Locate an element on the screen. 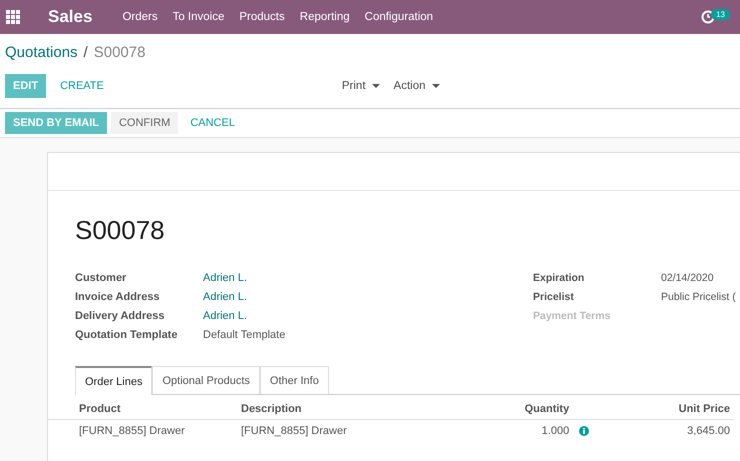  menu-item: To Invoice is located at coordinates (198, 17).